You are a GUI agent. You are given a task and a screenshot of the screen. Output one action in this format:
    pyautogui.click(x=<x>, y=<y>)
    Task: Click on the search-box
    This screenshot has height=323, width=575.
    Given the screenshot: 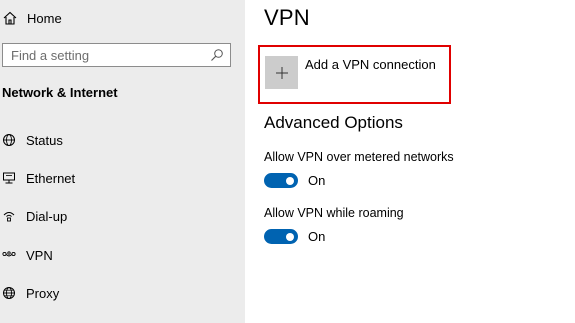 What is the action you would take?
    pyautogui.click(x=116, y=55)
    